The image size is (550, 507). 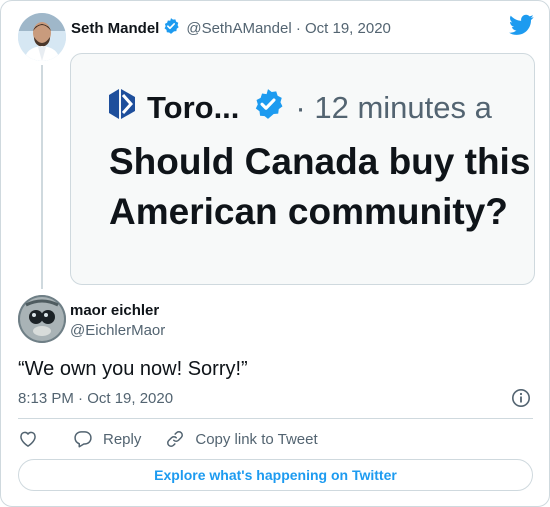 I want to click on explore-twitter-button: Explore what's happening on Twitter, so click(x=275, y=475).